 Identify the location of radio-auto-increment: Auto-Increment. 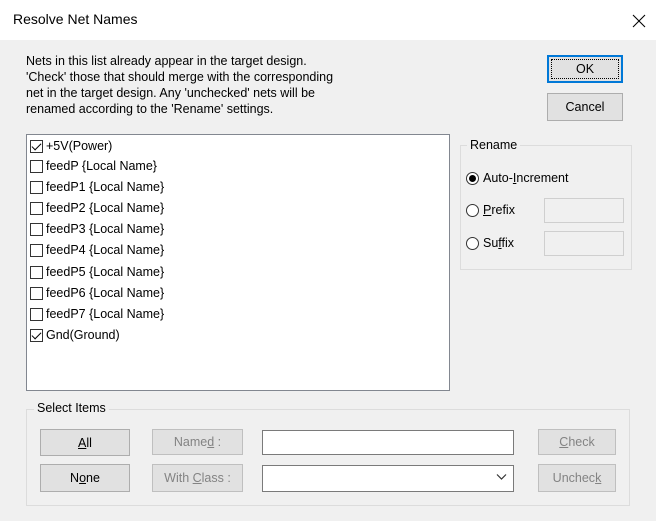
(517, 178).